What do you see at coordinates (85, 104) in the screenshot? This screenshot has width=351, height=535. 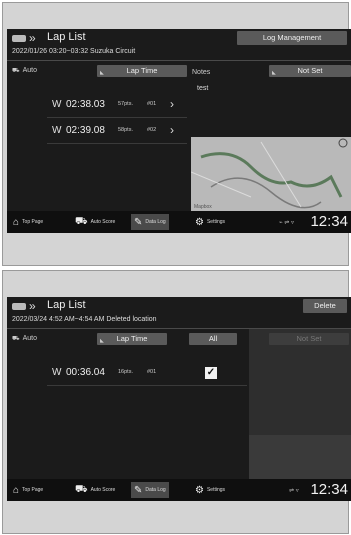 I see `lap-time: 02:38.03` at bounding box center [85, 104].